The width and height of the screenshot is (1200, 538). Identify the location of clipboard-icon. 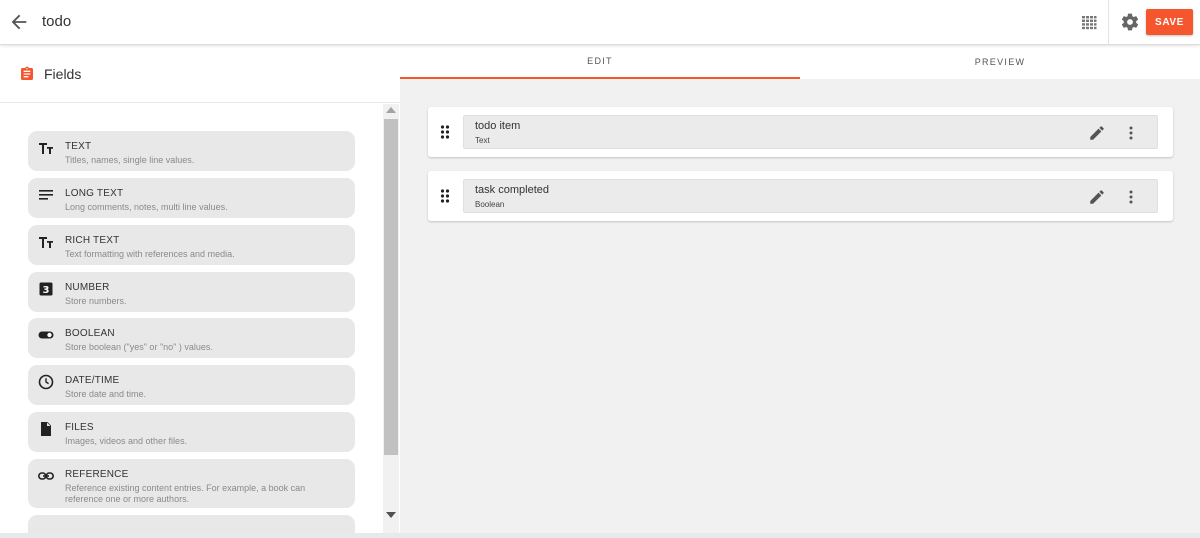
(27, 74).